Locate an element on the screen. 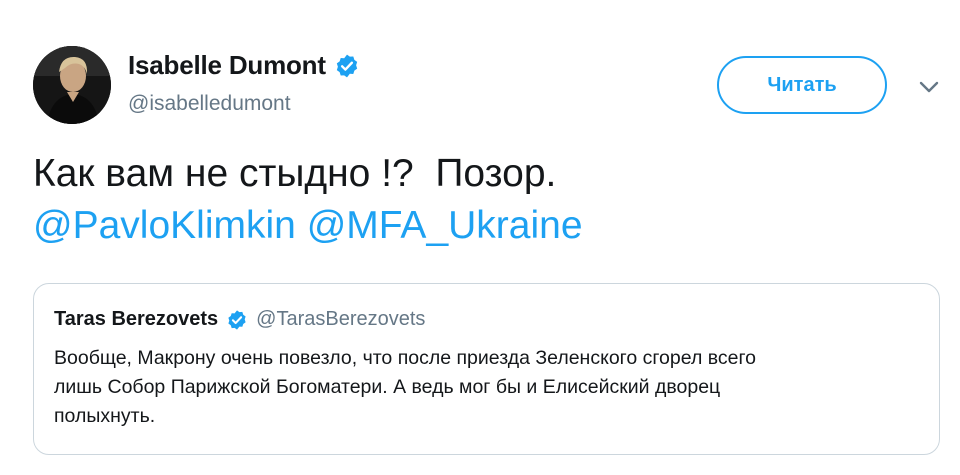 This screenshot has height=475, width=960. quoted-tweet-header: Taras Berezovets @TarasBerezovets is located at coordinates (239, 319).